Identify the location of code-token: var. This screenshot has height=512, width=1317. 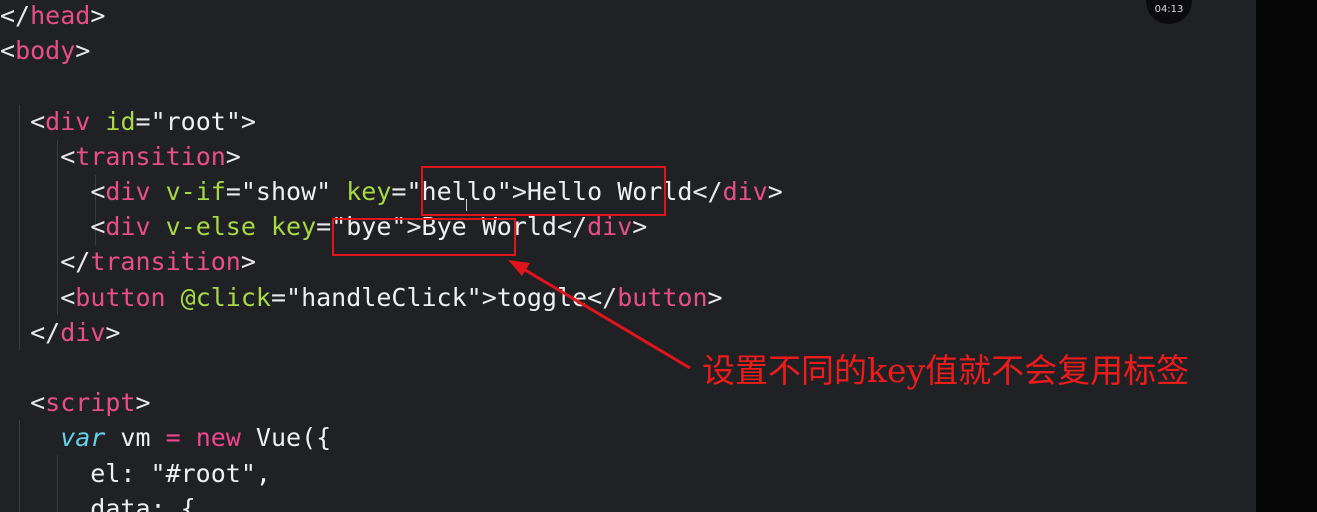
(83, 438).